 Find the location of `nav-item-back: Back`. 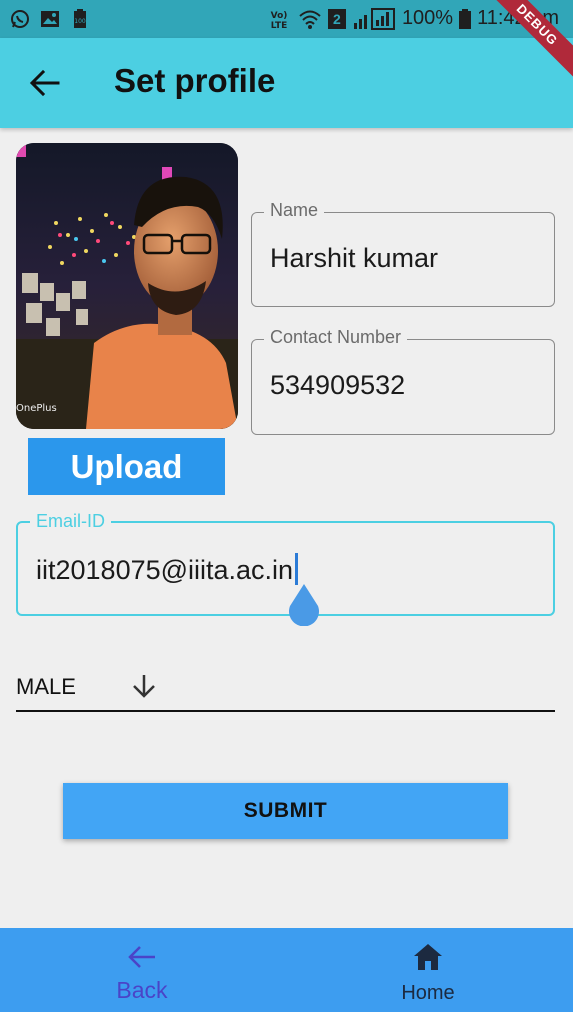

nav-item-back: Back is located at coordinates (142, 970).